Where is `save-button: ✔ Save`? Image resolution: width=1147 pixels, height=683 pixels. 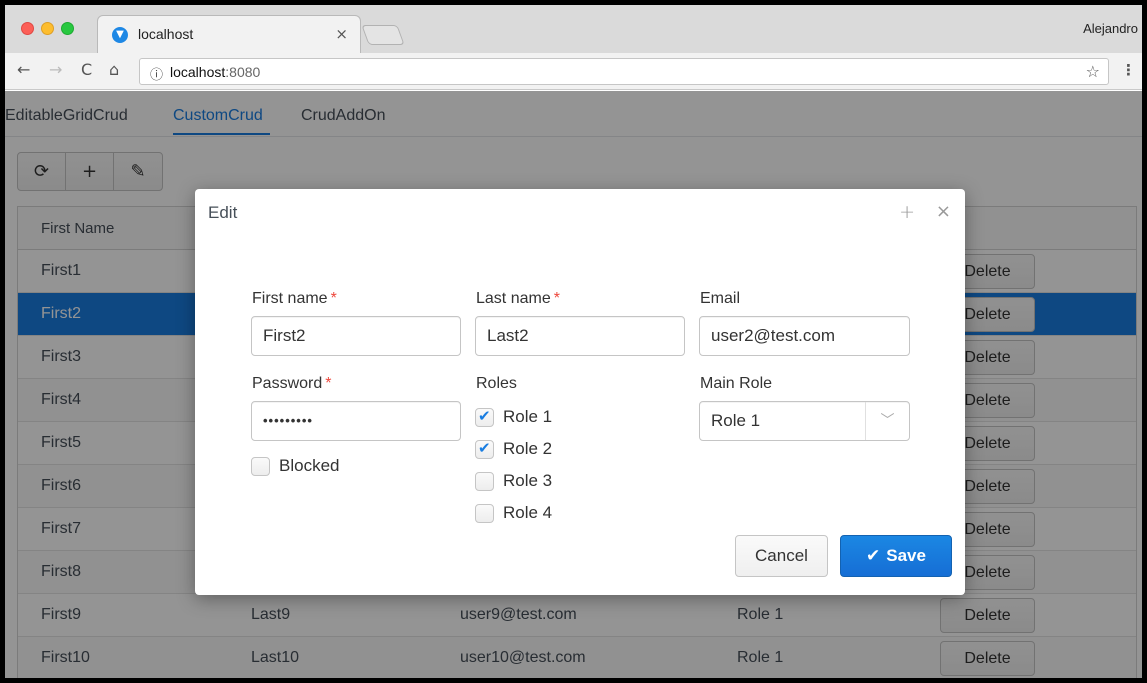 save-button: ✔ Save is located at coordinates (896, 556).